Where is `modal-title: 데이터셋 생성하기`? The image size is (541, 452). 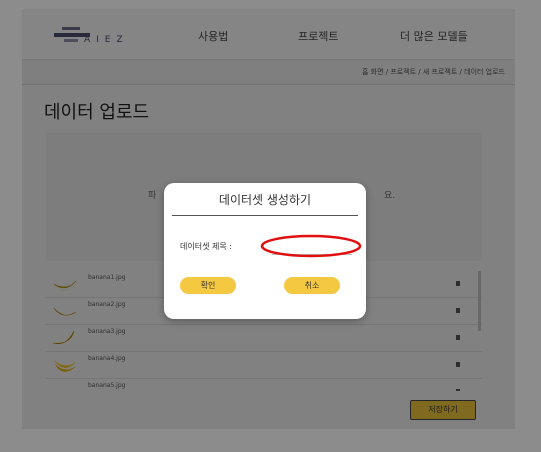 modal-title: 데이터셋 생성하기 is located at coordinates (265, 200).